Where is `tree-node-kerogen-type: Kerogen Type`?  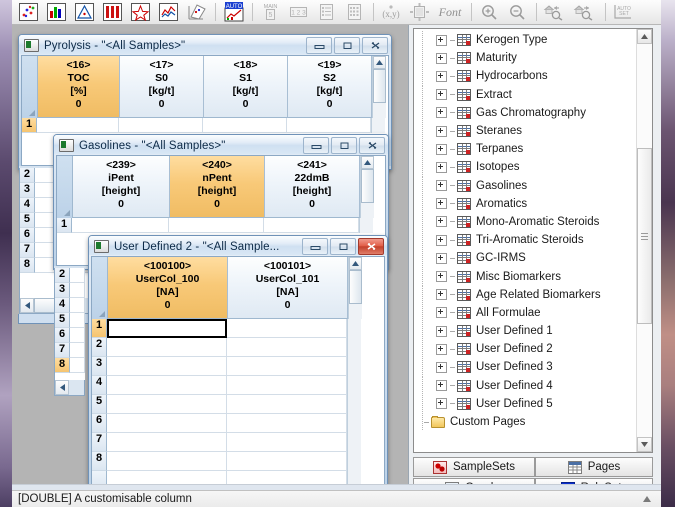 tree-node-kerogen-type: Kerogen Type is located at coordinates (533, 40).